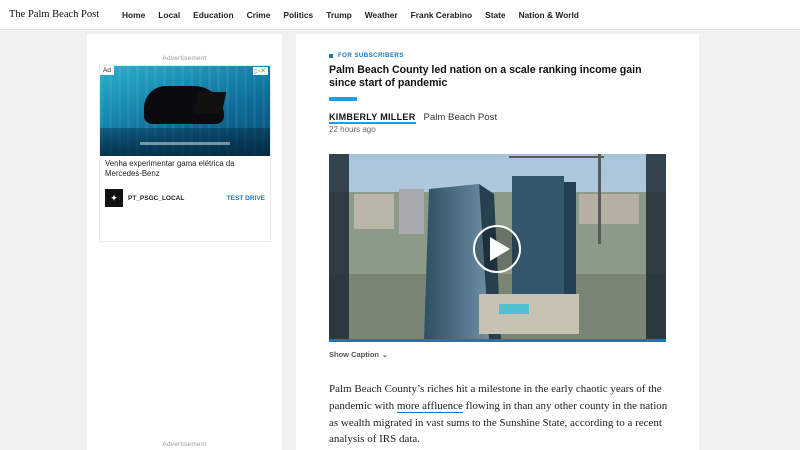 The height and width of the screenshot is (450, 800). Describe the element at coordinates (184, 58) in the screenshot. I see `ad-label-top: Advertisement` at that location.